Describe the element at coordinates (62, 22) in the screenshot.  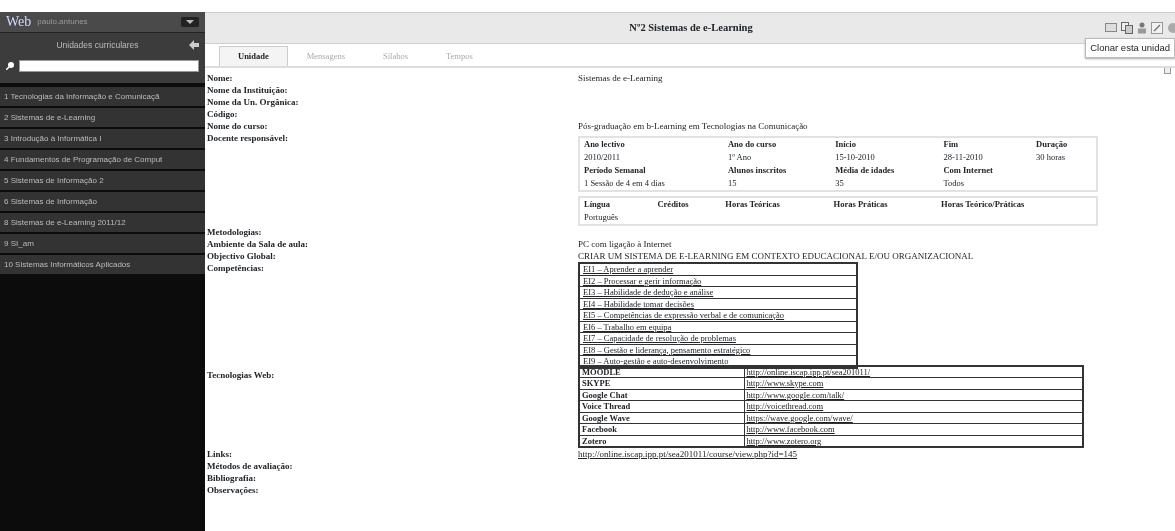
I see `user-name: paulo.antunes` at that location.